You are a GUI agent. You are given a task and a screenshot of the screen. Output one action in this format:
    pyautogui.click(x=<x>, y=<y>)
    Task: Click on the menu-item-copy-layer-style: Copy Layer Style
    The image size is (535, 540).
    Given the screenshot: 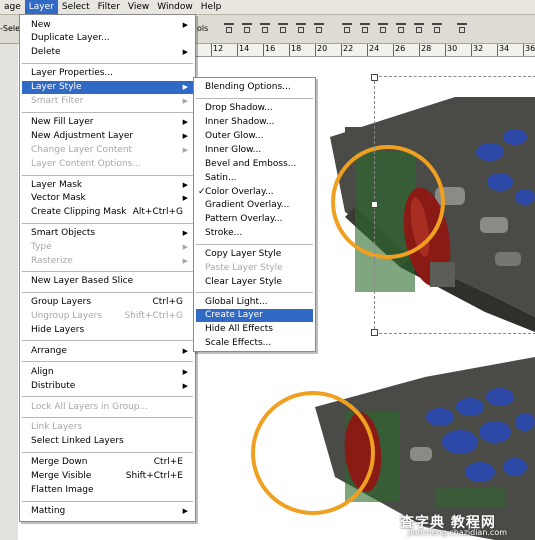 What is the action you would take?
    pyautogui.click(x=254, y=254)
    